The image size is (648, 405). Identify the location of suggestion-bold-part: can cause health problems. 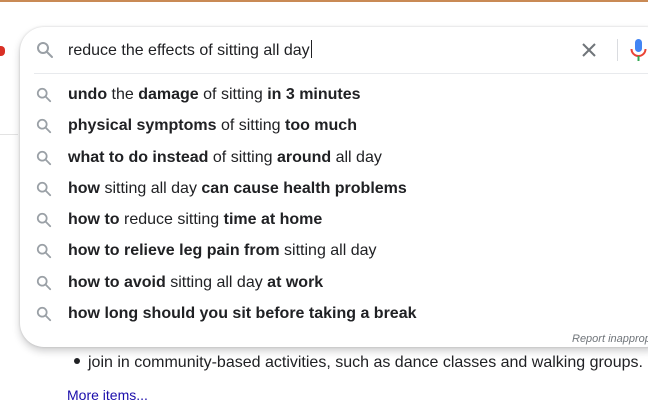
(304, 188).